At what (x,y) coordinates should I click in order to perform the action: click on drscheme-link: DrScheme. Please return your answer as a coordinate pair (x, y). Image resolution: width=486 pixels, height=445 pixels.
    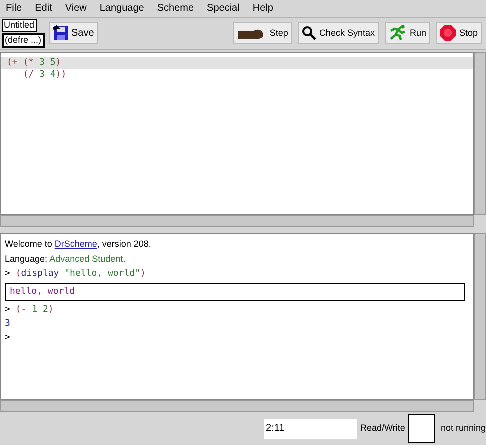
    Looking at the image, I should click on (76, 243).